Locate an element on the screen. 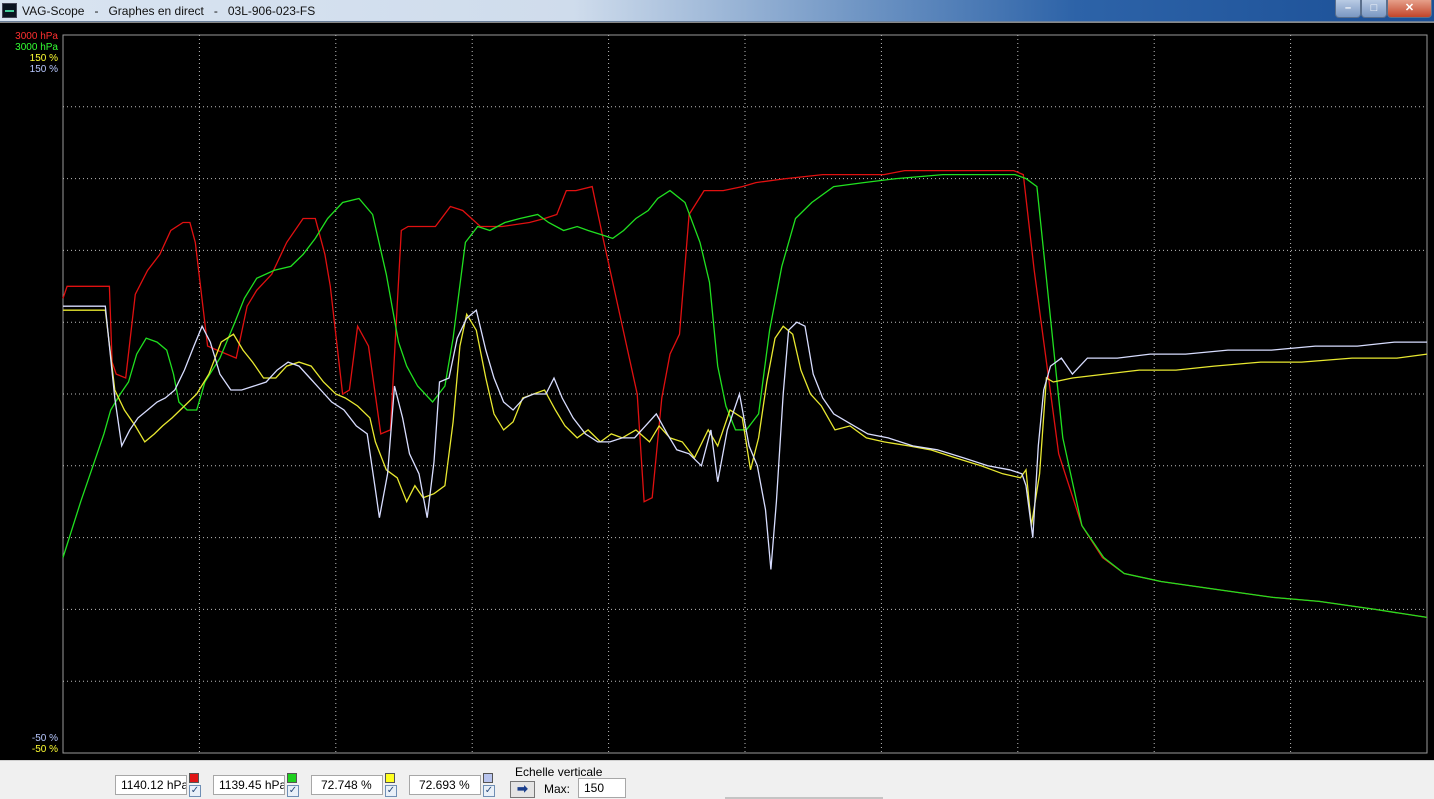 The image size is (1434, 799). close-button: ✕ is located at coordinates (1409, 9).